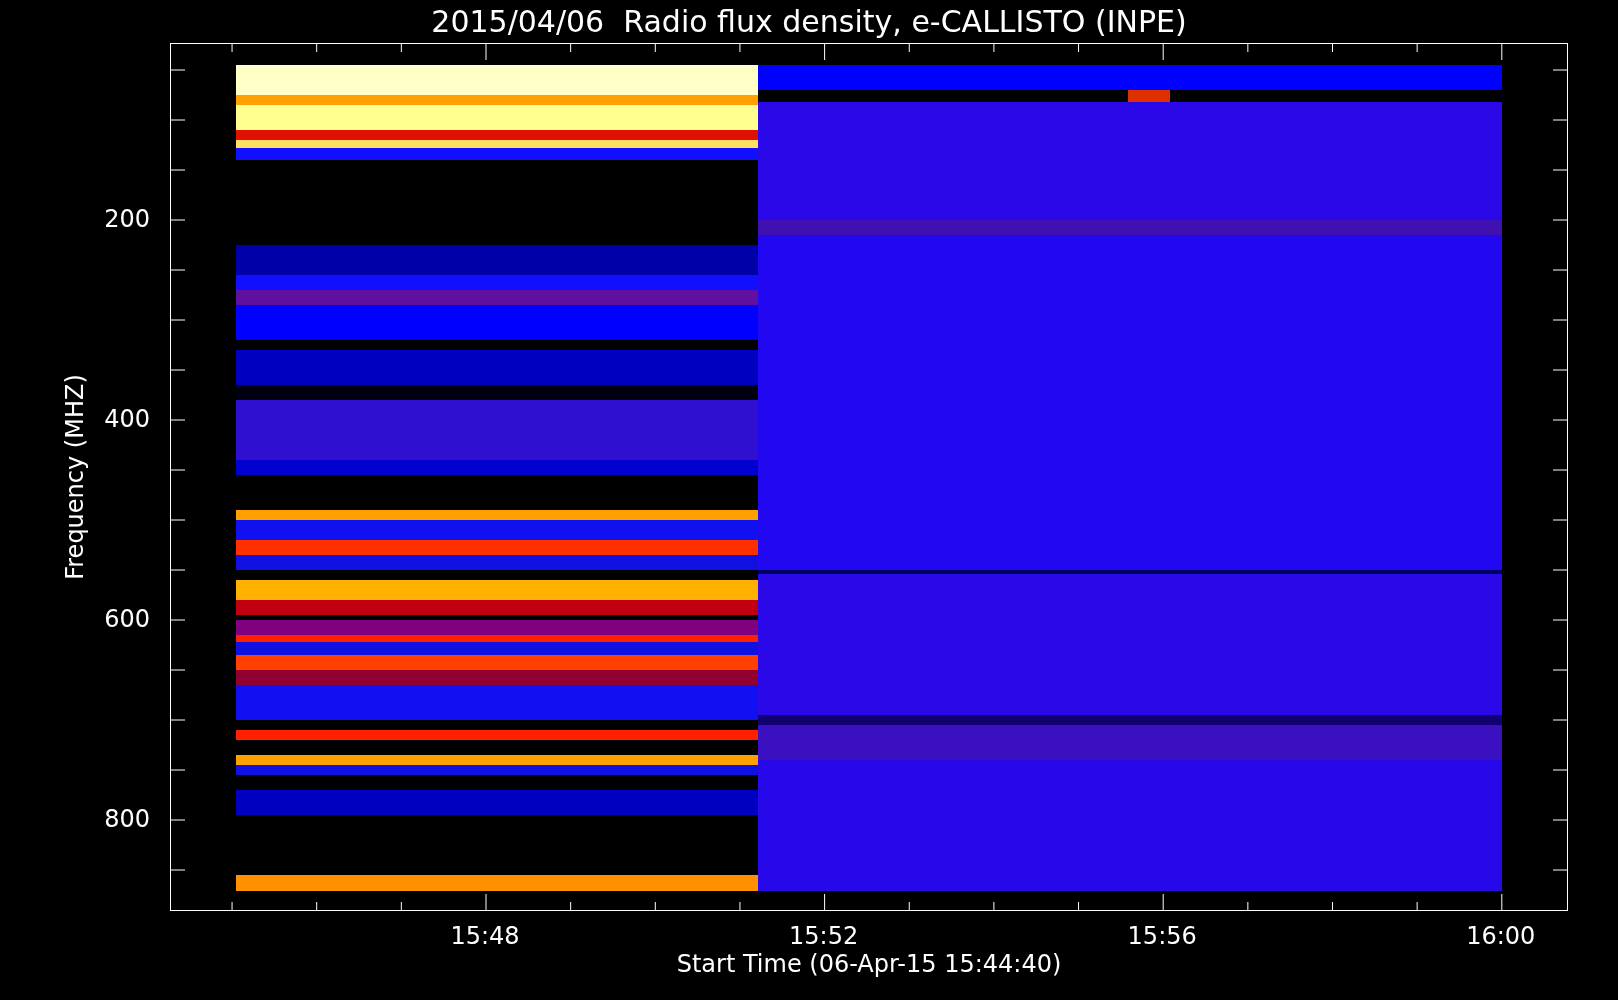  What do you see at coordinates (824, 936) in the screenshot?
I see `x-tick-label: 15:52` at bounding box center [824, 936].